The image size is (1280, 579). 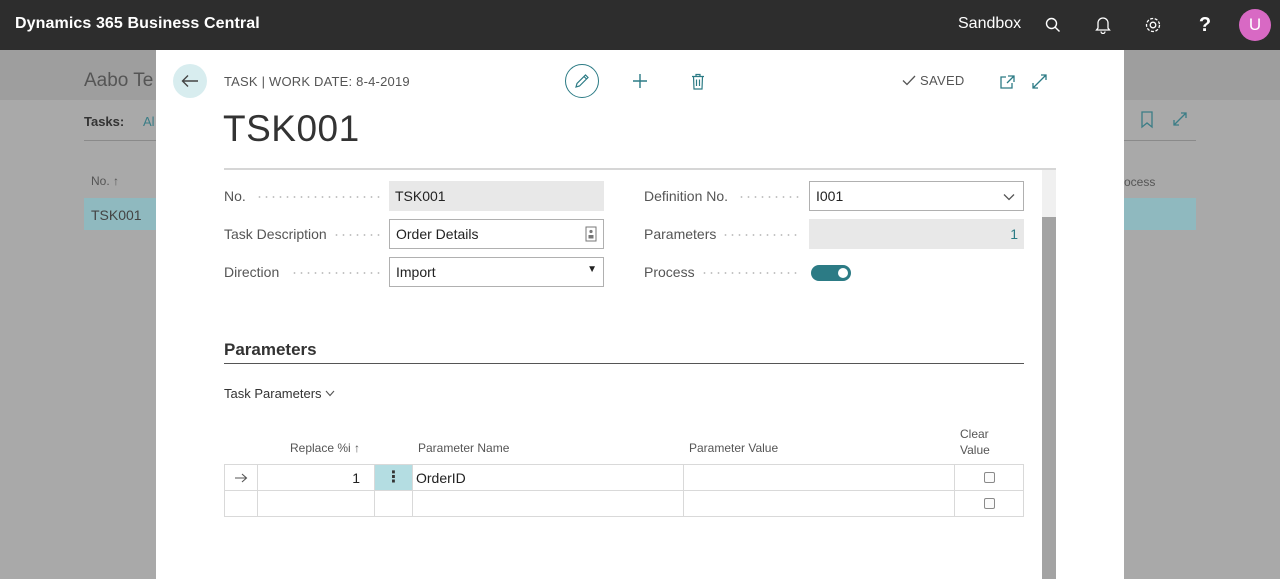 What do you see at coordinates (1049, 398) in the screenshot?
I see `scrollbar-thumb` at bounding box center [1049, 398].